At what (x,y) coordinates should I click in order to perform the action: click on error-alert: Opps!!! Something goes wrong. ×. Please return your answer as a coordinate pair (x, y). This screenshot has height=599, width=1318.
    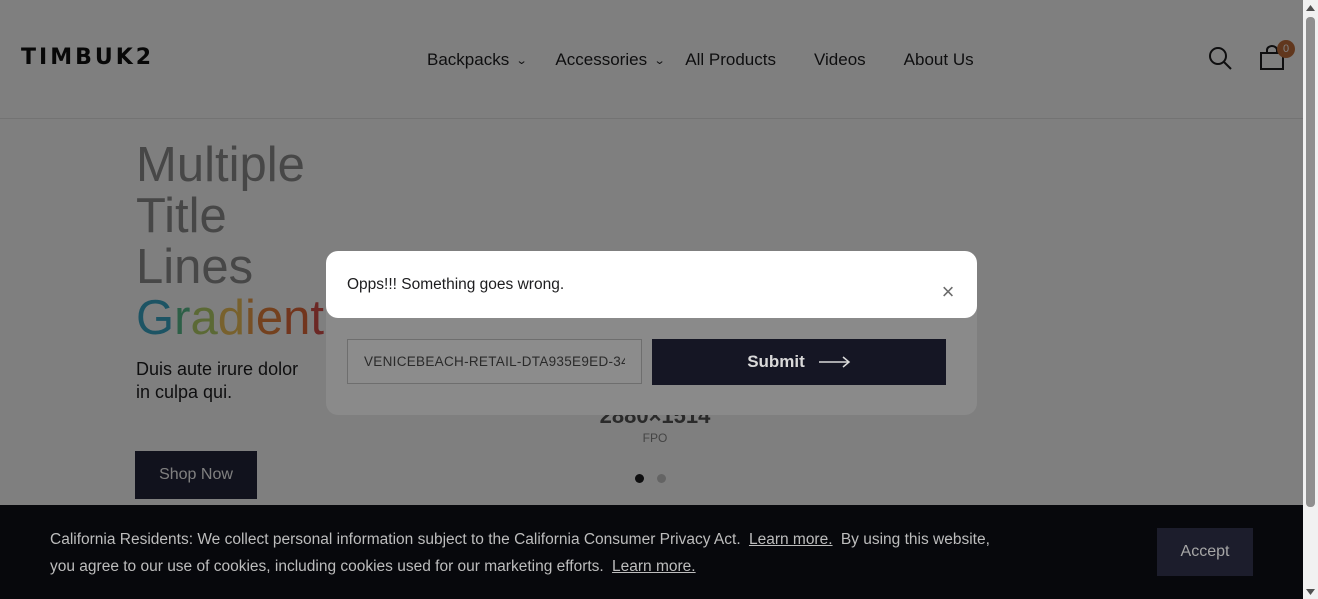
    Looking at the image, I should click on (651, 284).